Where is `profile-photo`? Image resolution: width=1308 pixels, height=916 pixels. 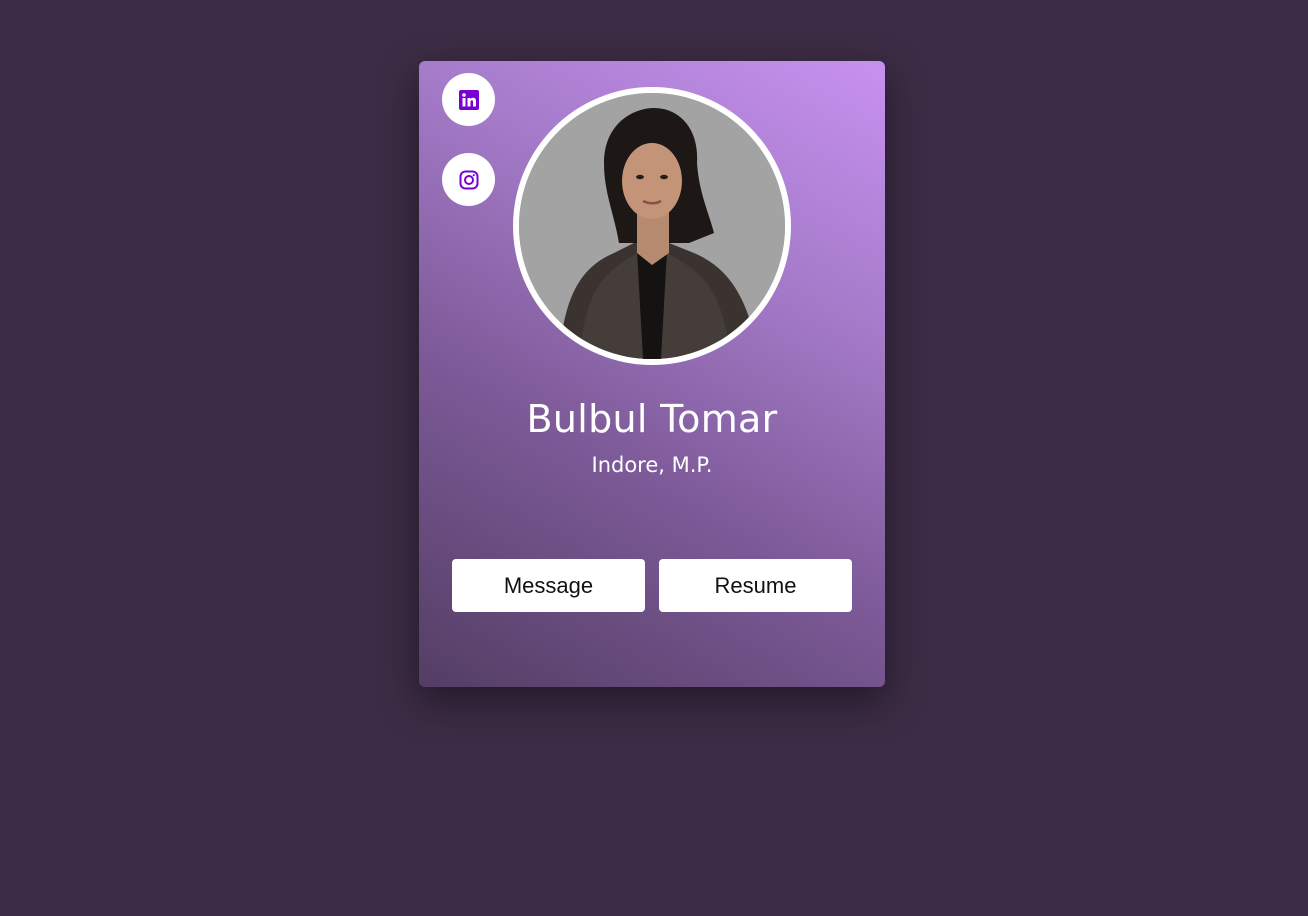
profile-photo is located at coordinates (652, 226).